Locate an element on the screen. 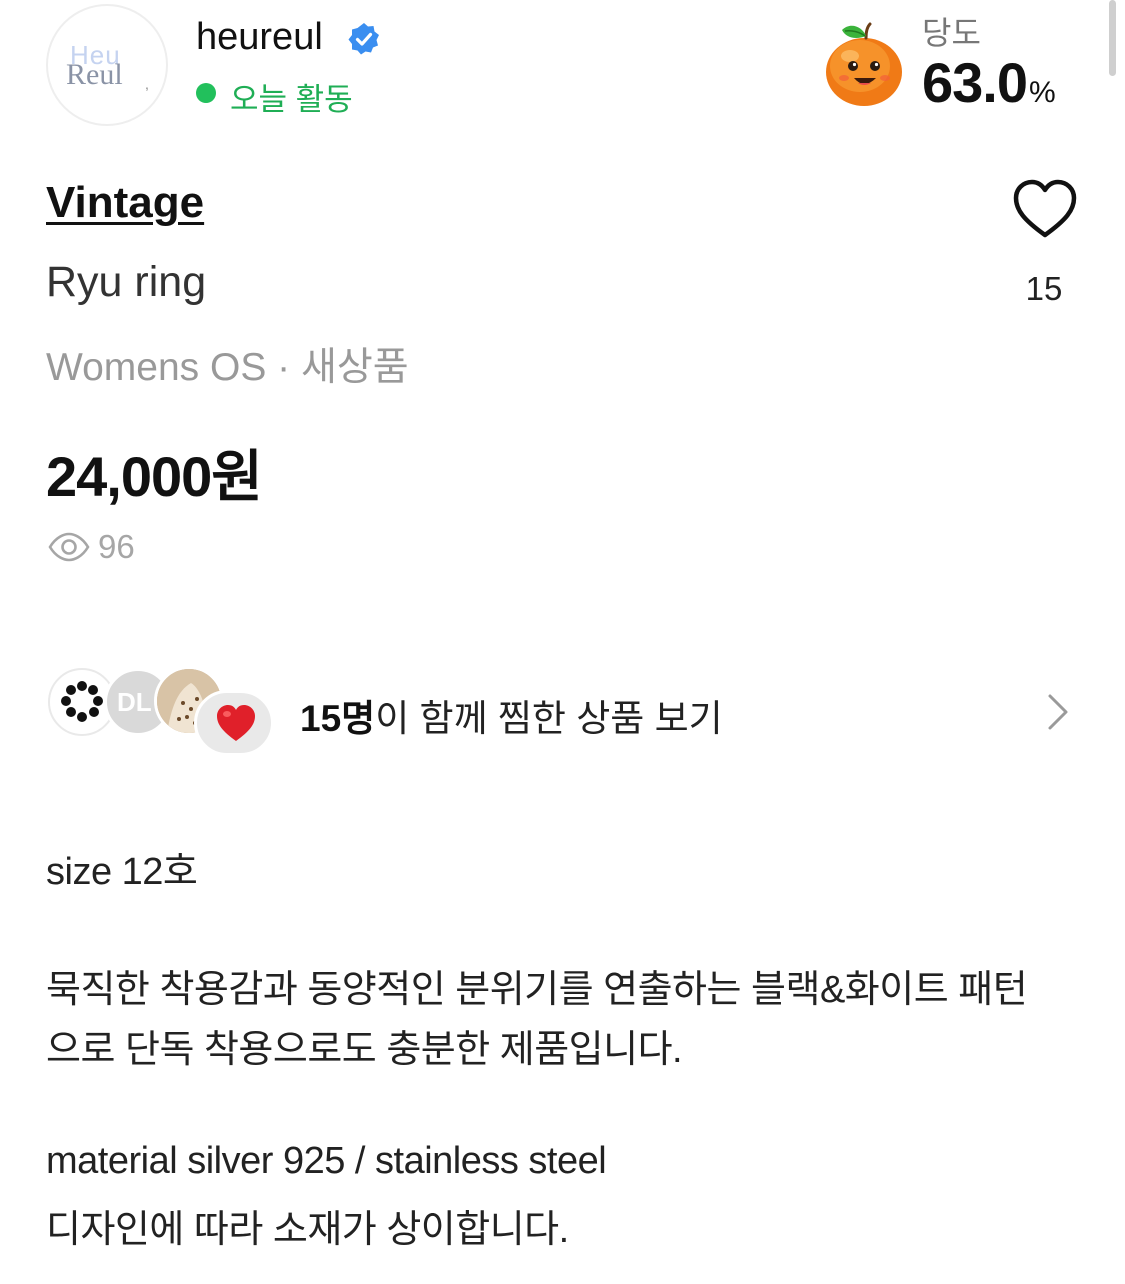 This screenshot has width=1125, height=1284. liked-together-label: 이 함께 찜한 상품 보기 is located at coordinates (549, 718).